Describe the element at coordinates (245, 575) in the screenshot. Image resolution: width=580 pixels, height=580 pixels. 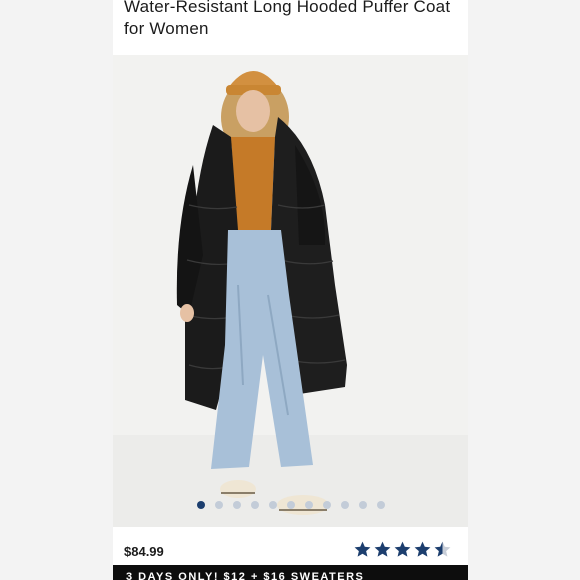
I see `promo-text: 3 DAYS ONLY! $12 + $16 SWEATERS` at that location.